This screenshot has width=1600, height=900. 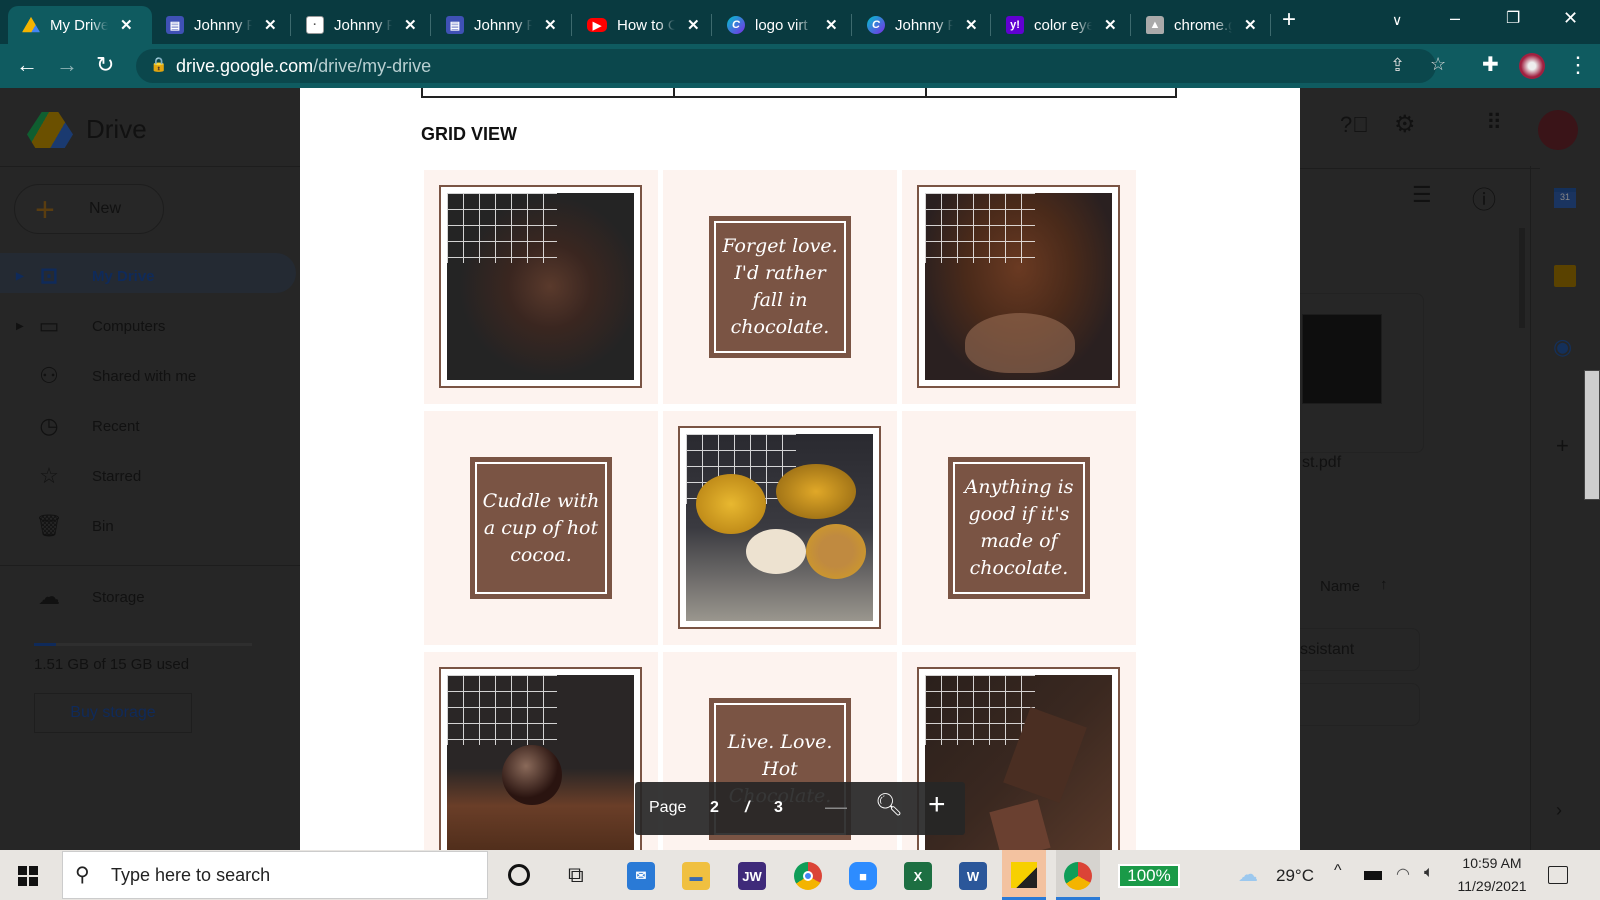 What do you see at coordinates (361, 25) in the screenshot?
I see `tab-johnny-2: · Johnny P ✕` at bounding box center [361, 25].